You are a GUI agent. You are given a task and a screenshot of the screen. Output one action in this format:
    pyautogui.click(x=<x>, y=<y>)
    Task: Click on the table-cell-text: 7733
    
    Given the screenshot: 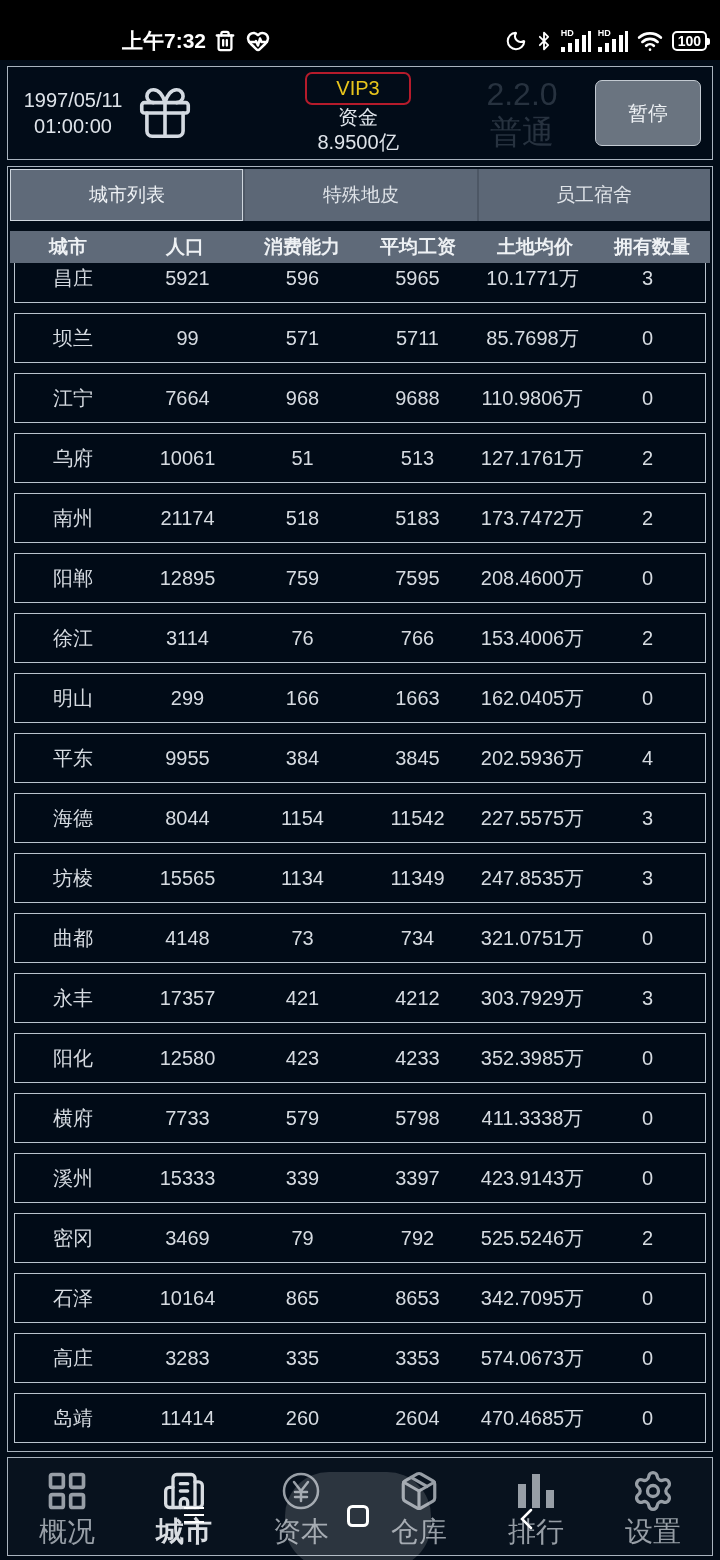 What is the action you would take?
    pyautogui.click(x=187, y=1118)
    